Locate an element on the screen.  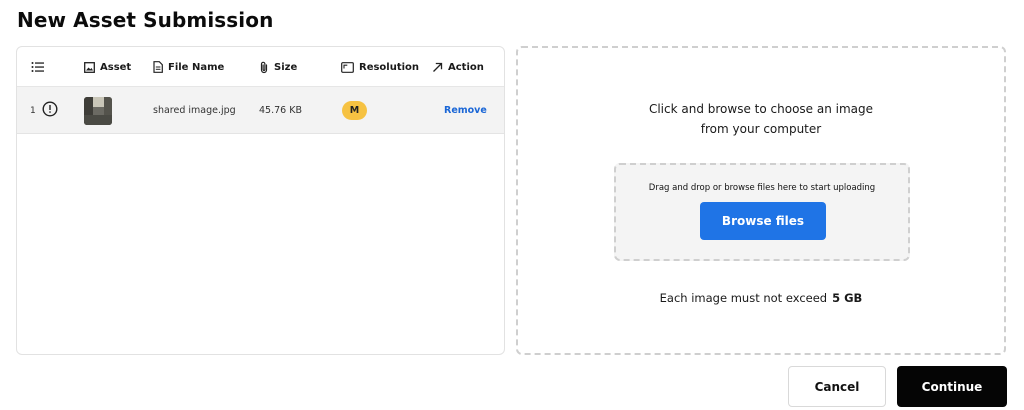
row-index: 1 is located at coordinates (33, 110).